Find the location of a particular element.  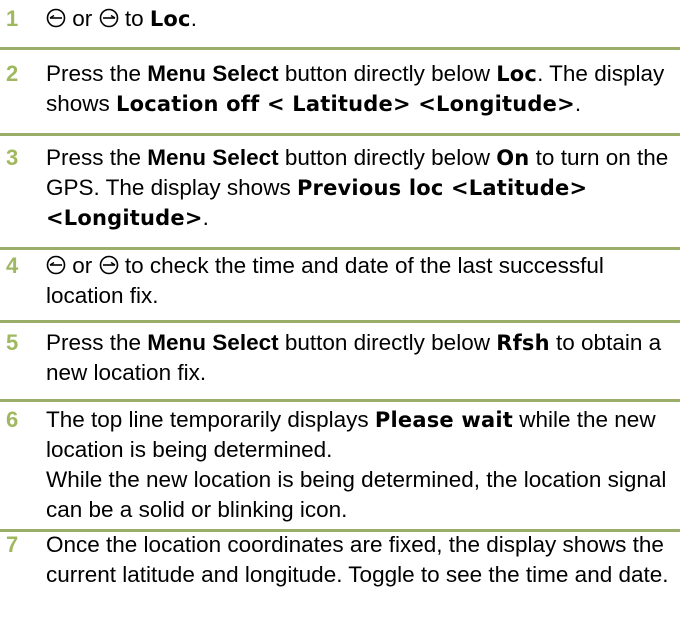

step-number: 2 is located at coordinates (12, 73).